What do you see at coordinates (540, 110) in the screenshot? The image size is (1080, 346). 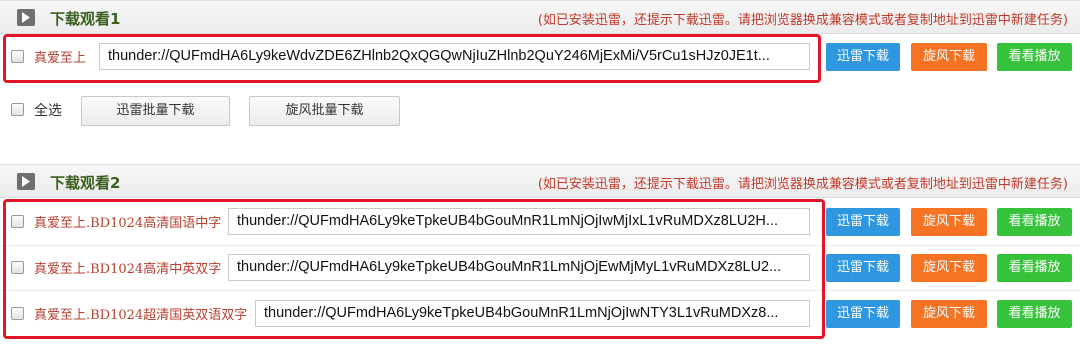 I see `select-all-row: 全选 迅雷批量下载 旋风批量下载` at bounding box center [540, 110].